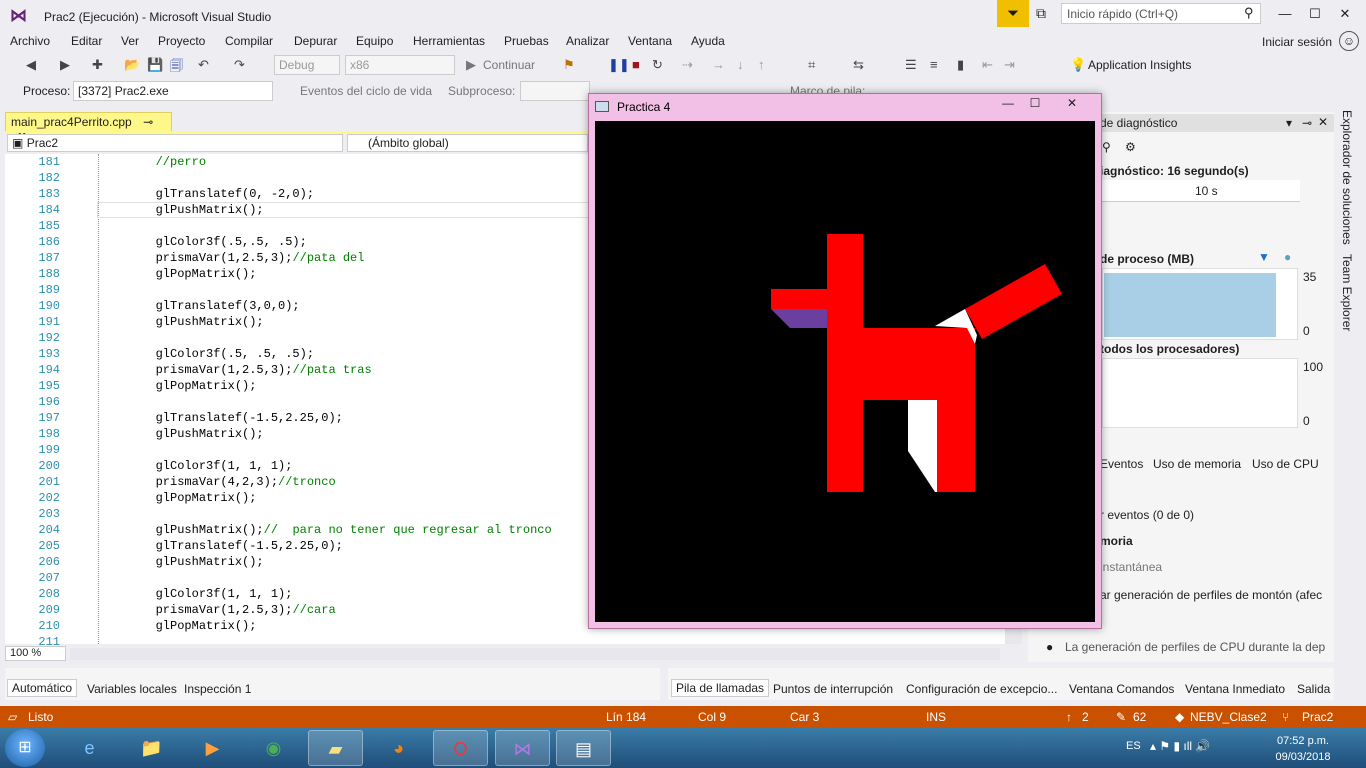  I want to click on search-icon: ⚲, so click(1249, 13).